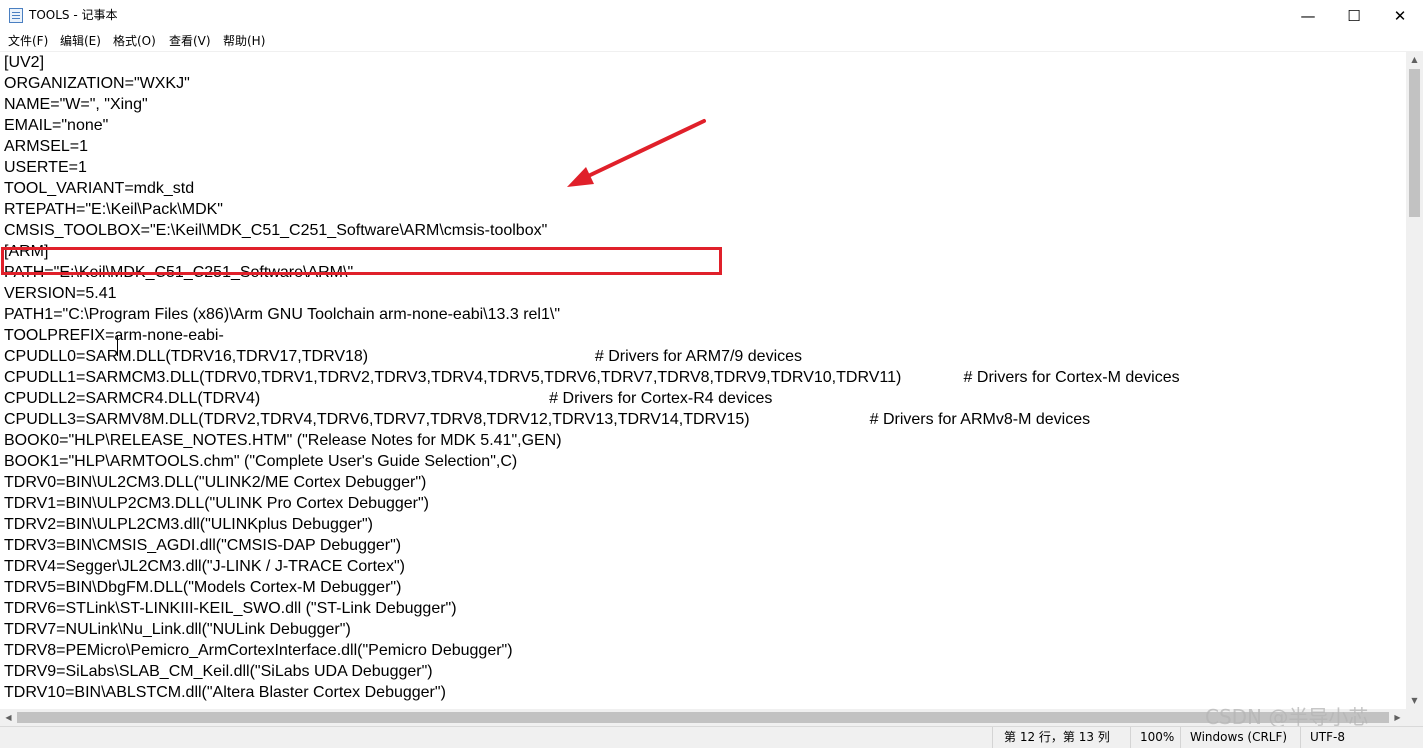 This screenshot has width=1423, height=748. I want to click on scroll-left-icon: ◀, so click(8, 717).